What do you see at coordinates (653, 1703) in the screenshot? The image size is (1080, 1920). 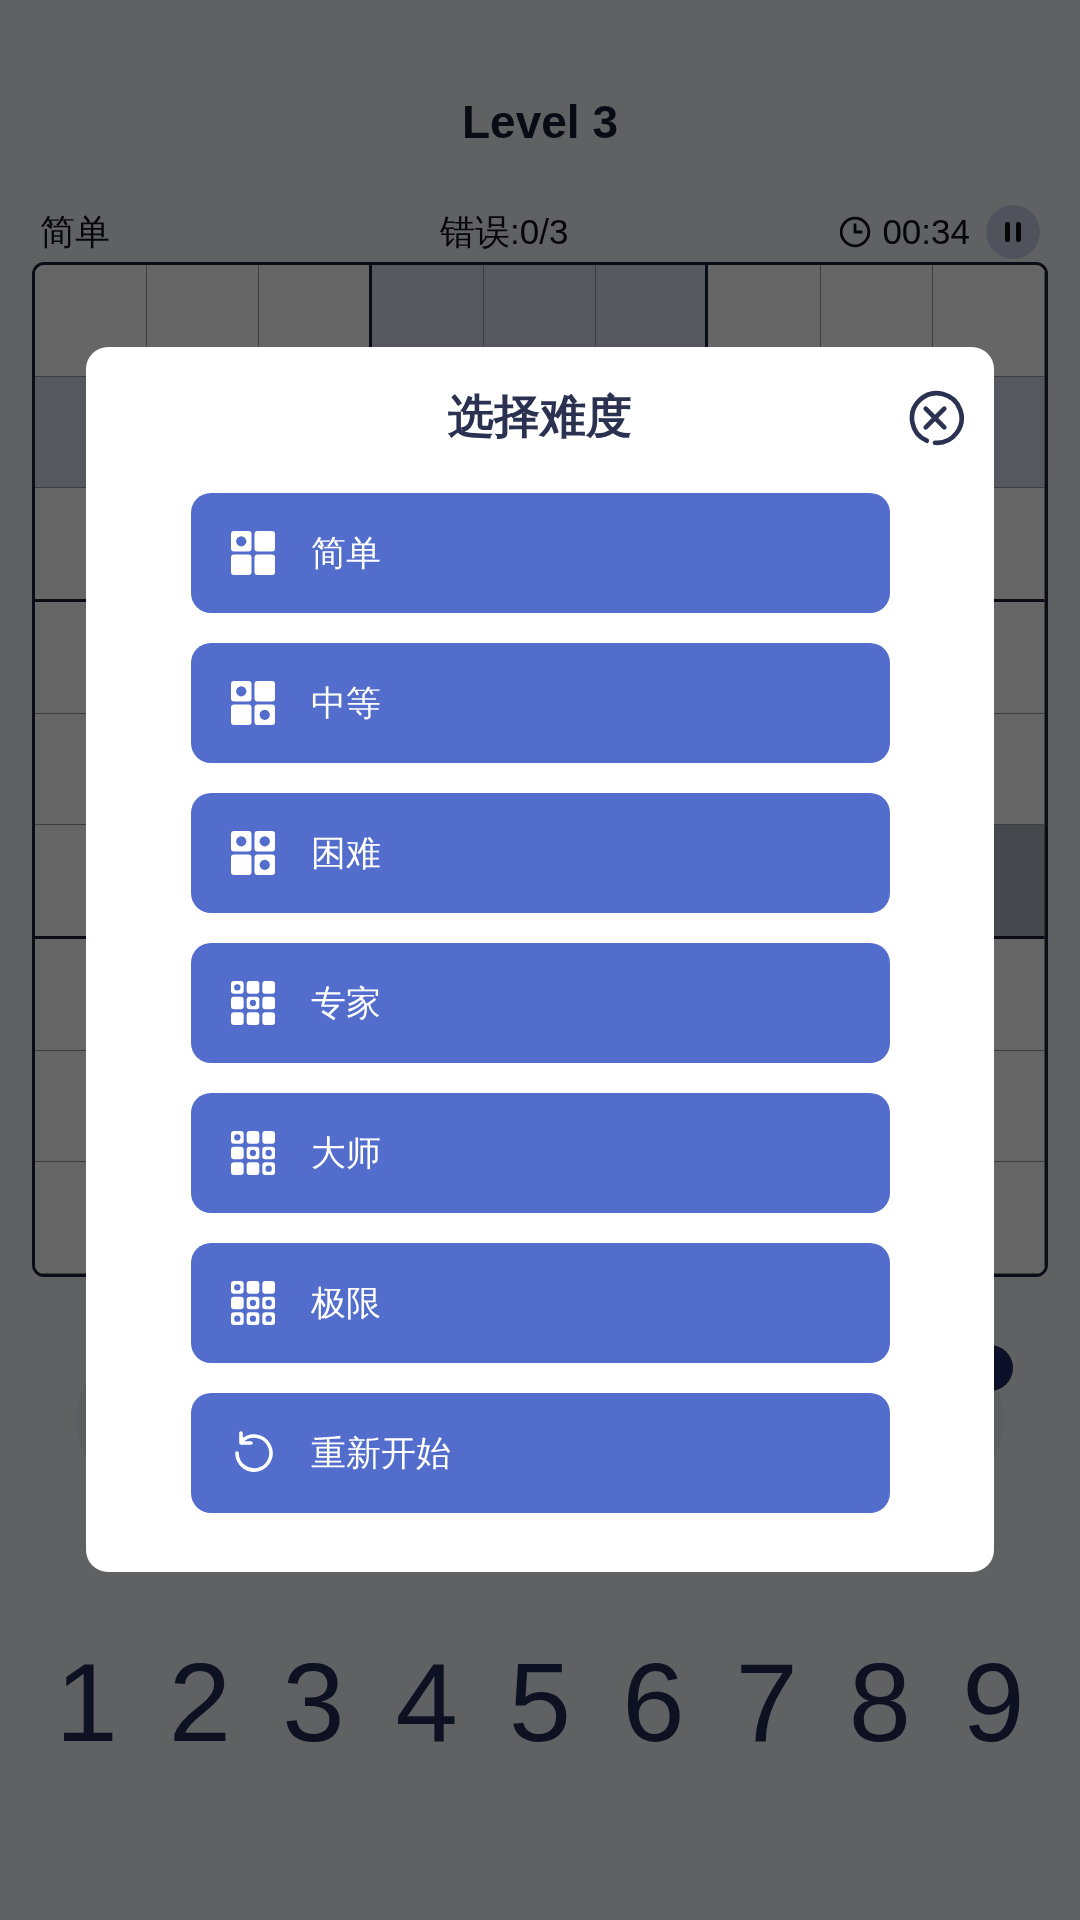 I see `number-key: 6` at bounding box center [653, 1703].